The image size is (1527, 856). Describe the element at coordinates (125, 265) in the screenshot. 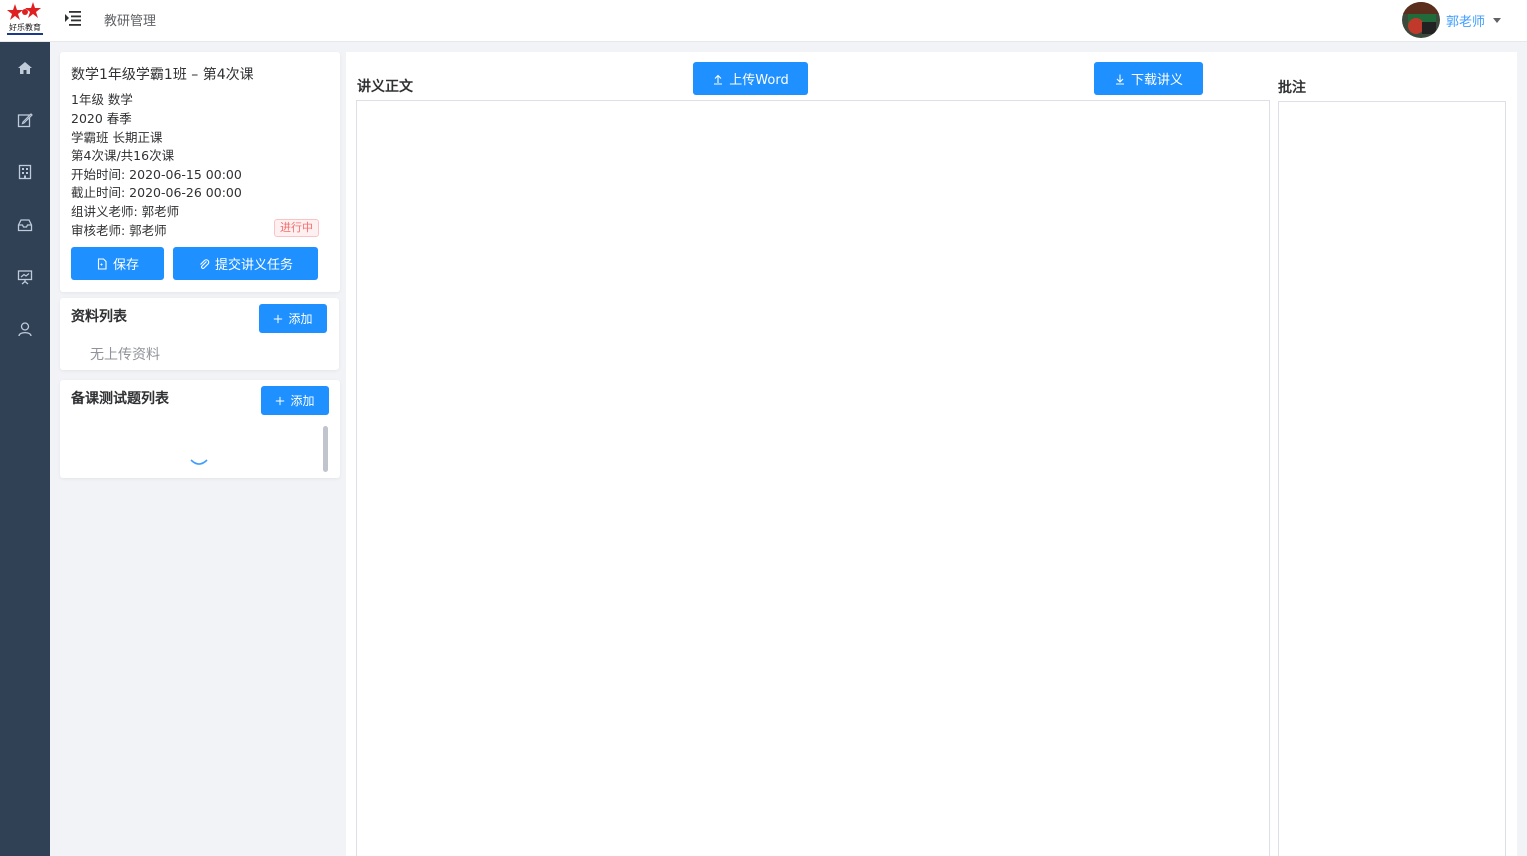

I see `save-label: 保存` at that location.